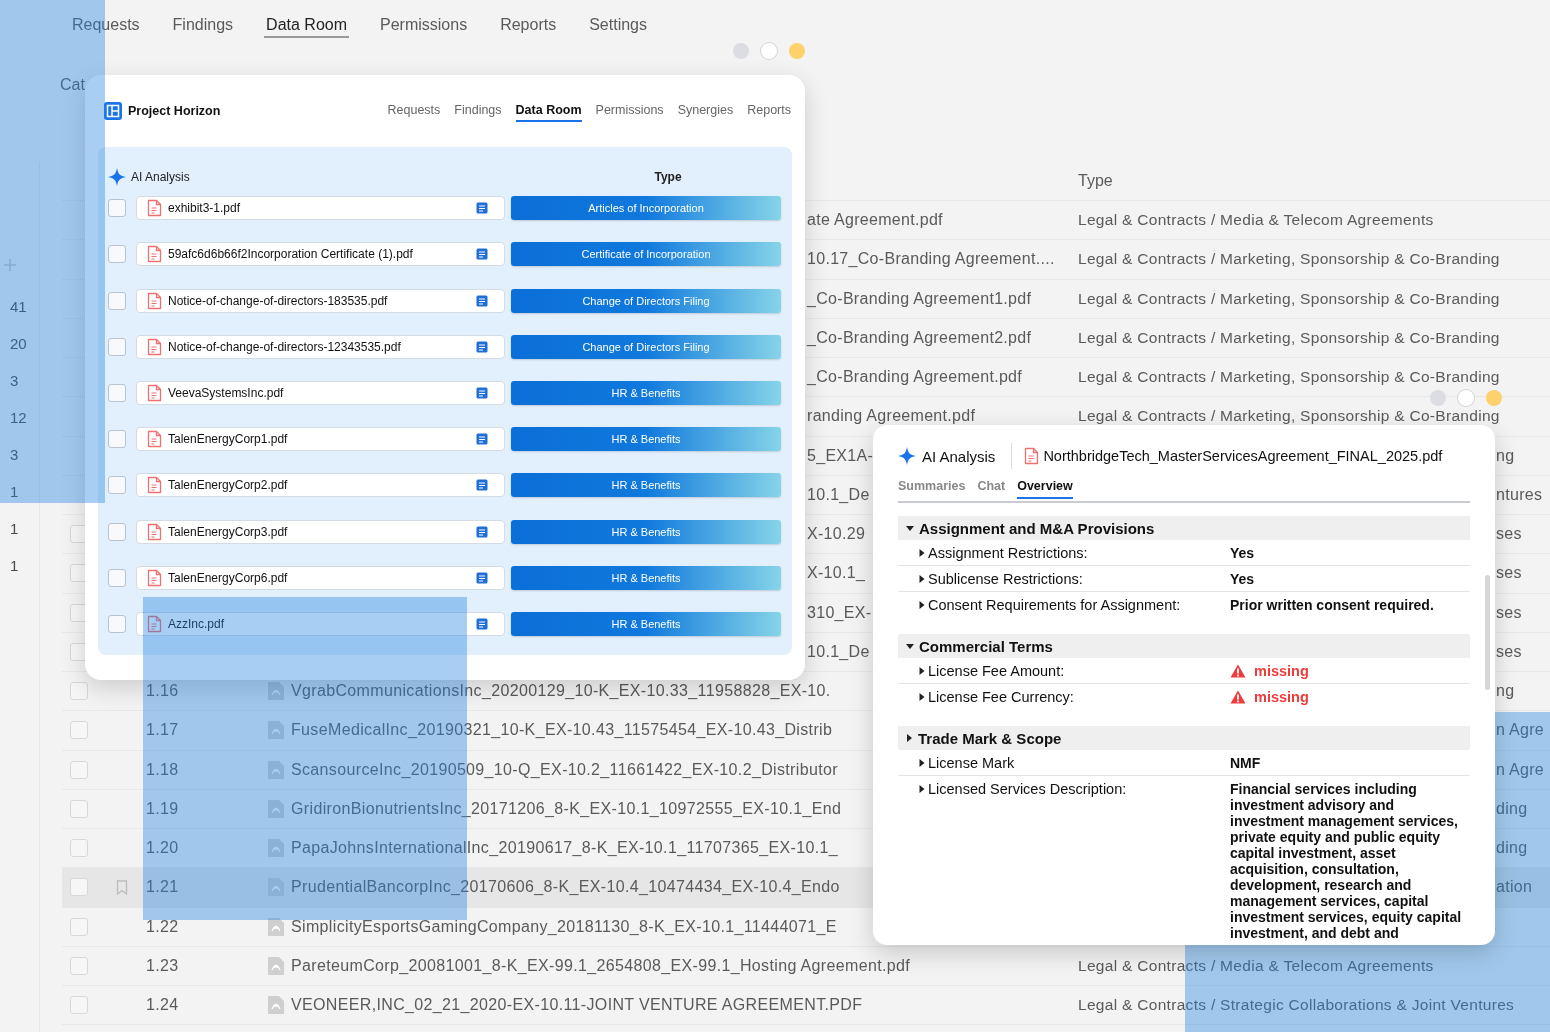 The width and height of the screenshot is (1550, 1032). Describe the element at coordinates (548, 111) in the screenshot. I see `nav-tab: Data Room` at that location.